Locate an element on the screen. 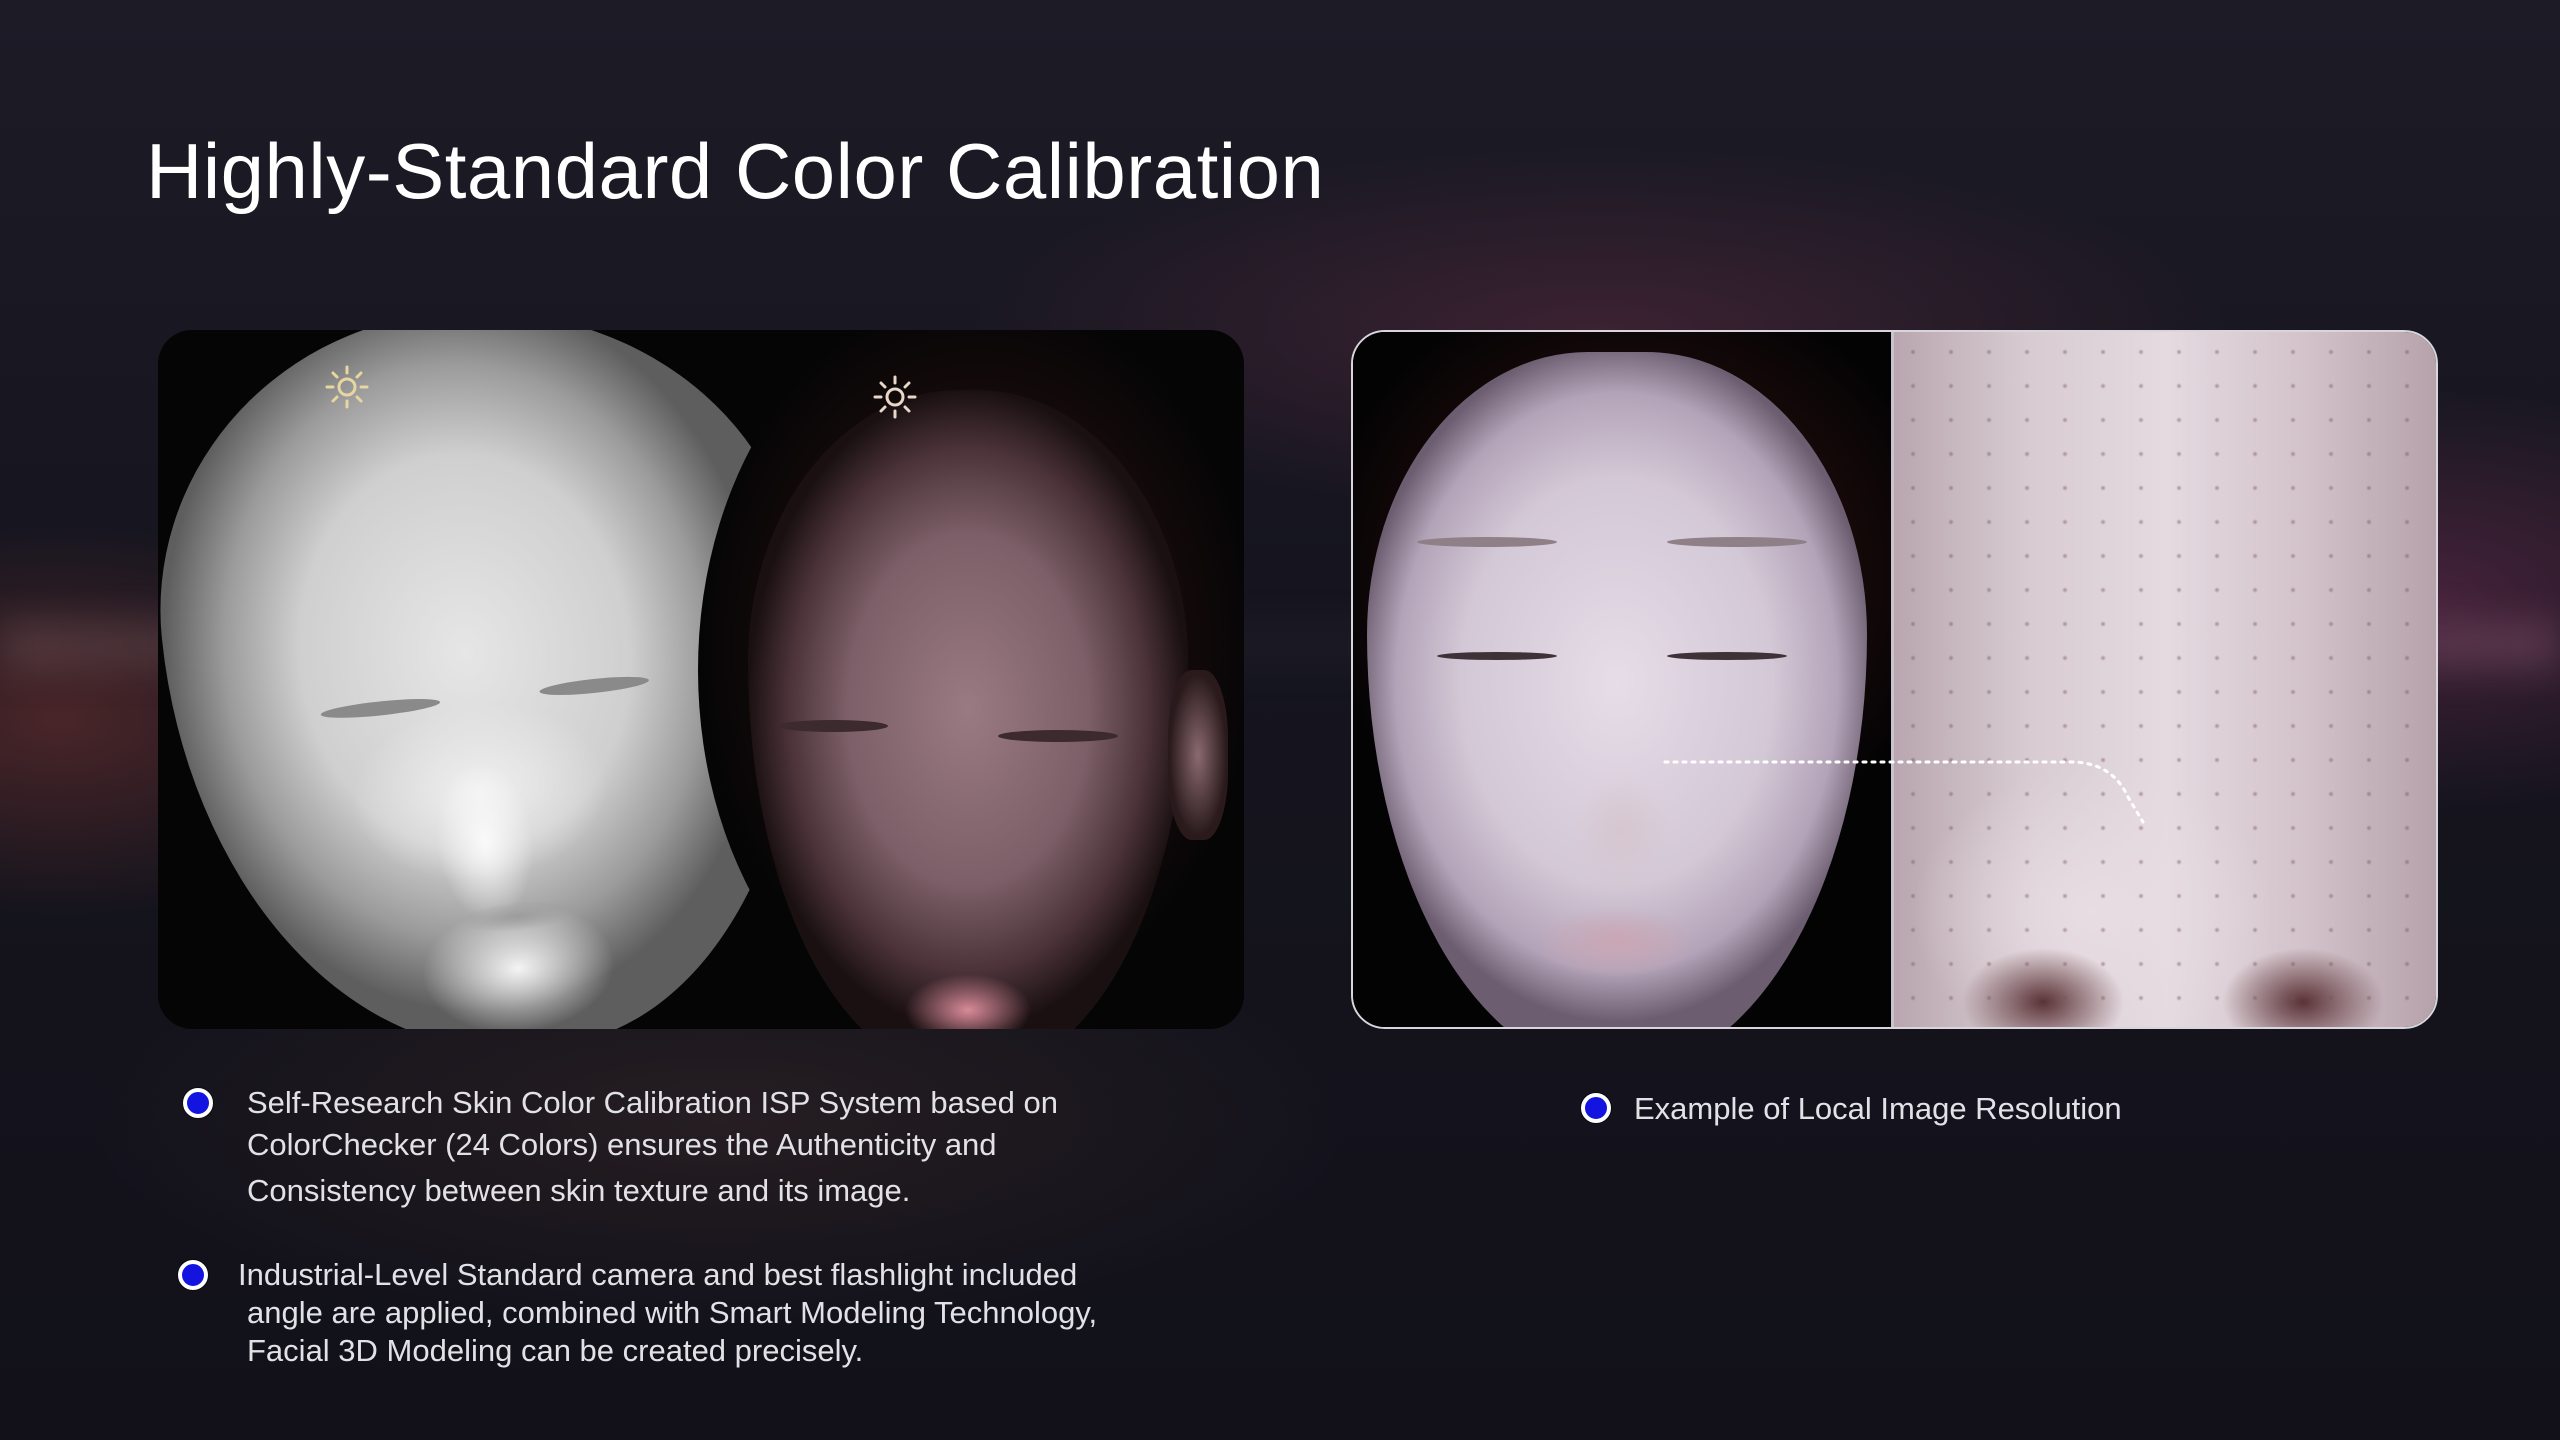 The width and height of the screenshot is (2560, 1440). zoom-pointer-line is located at coordinates (1904, 792).